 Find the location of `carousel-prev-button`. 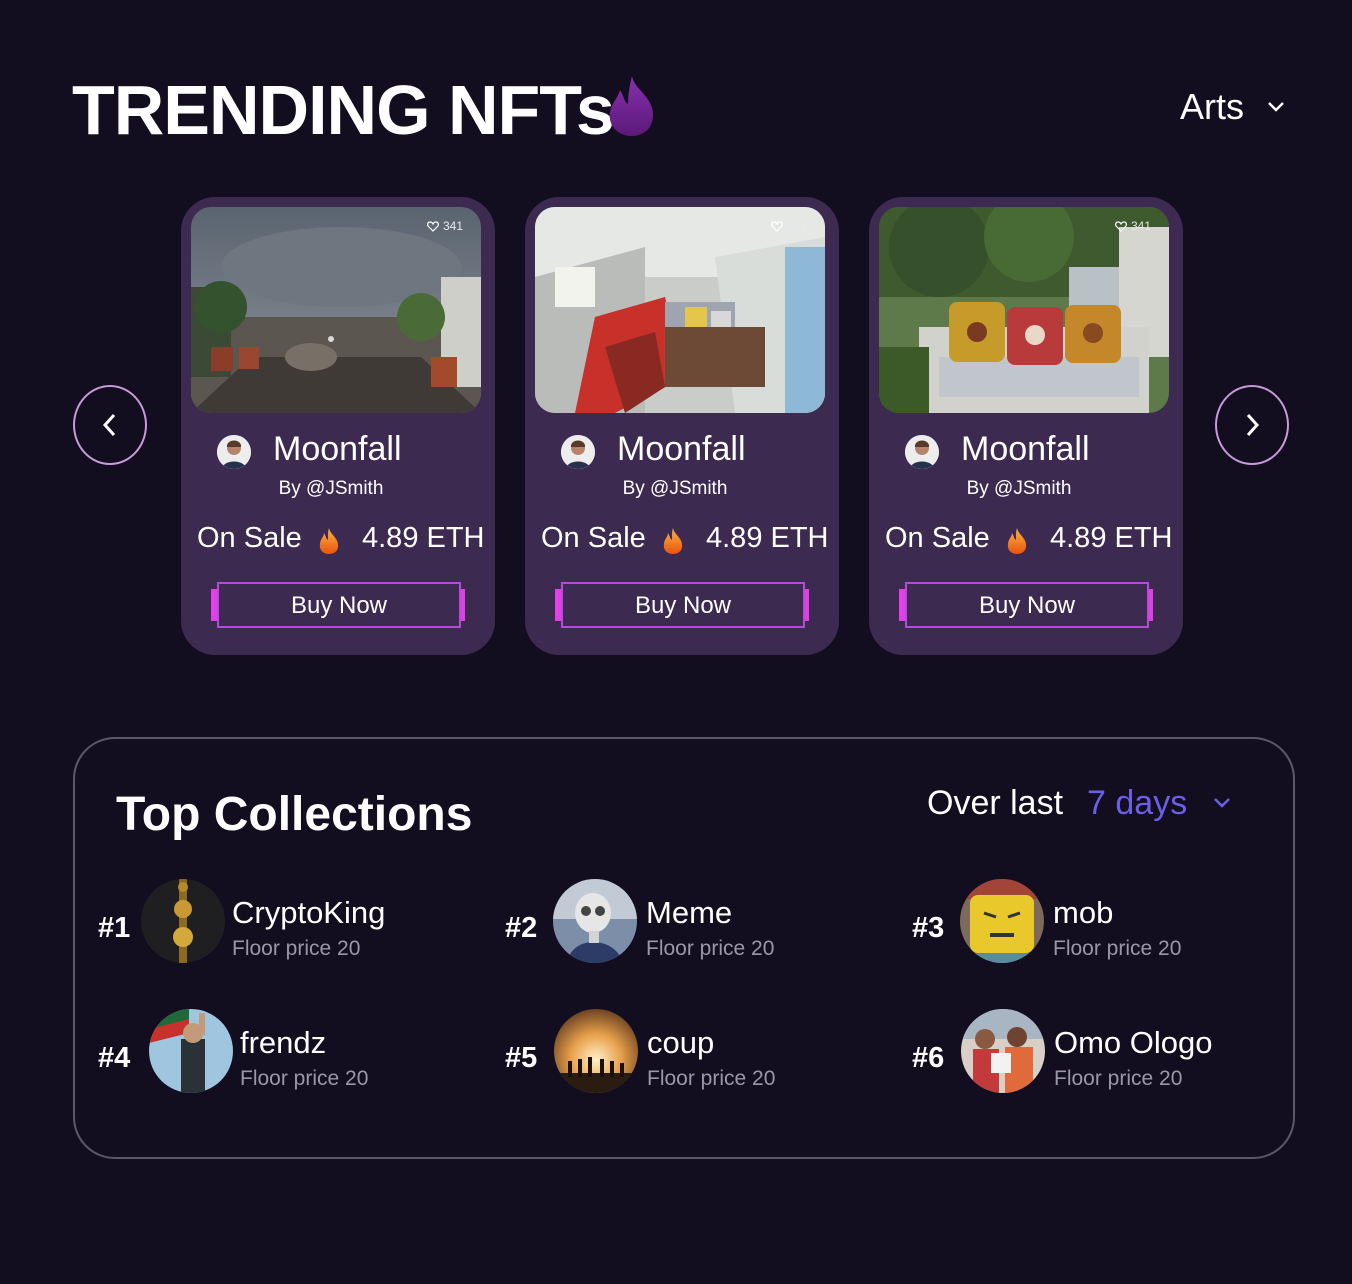

carousel-prev-button is located at coordinates (110, 425).